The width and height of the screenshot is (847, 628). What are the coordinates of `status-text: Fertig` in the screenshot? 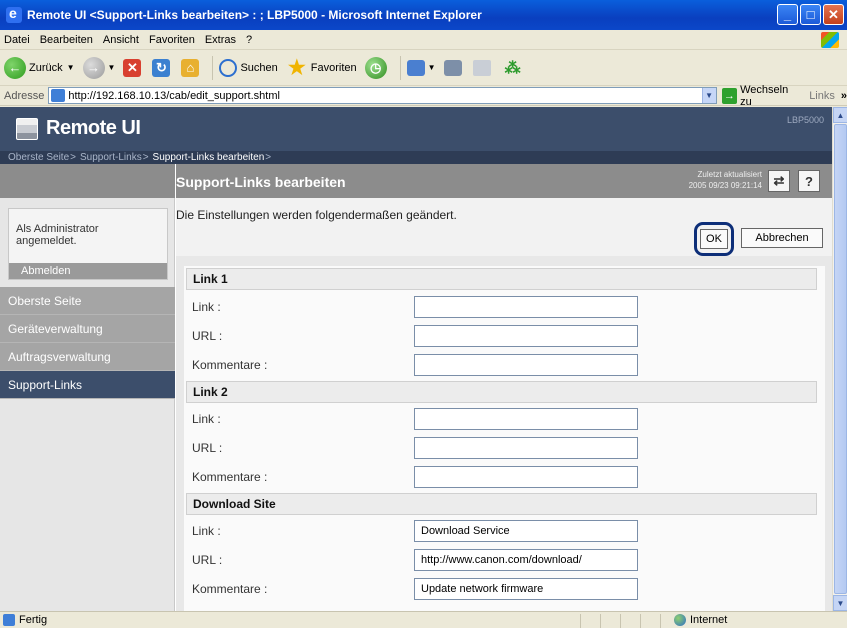 It's located at (33, 620).